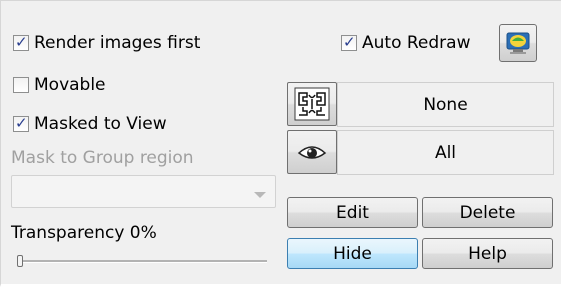 The image size is (561, 287). I want to click on chevron-down-icon, so click(260, 195).